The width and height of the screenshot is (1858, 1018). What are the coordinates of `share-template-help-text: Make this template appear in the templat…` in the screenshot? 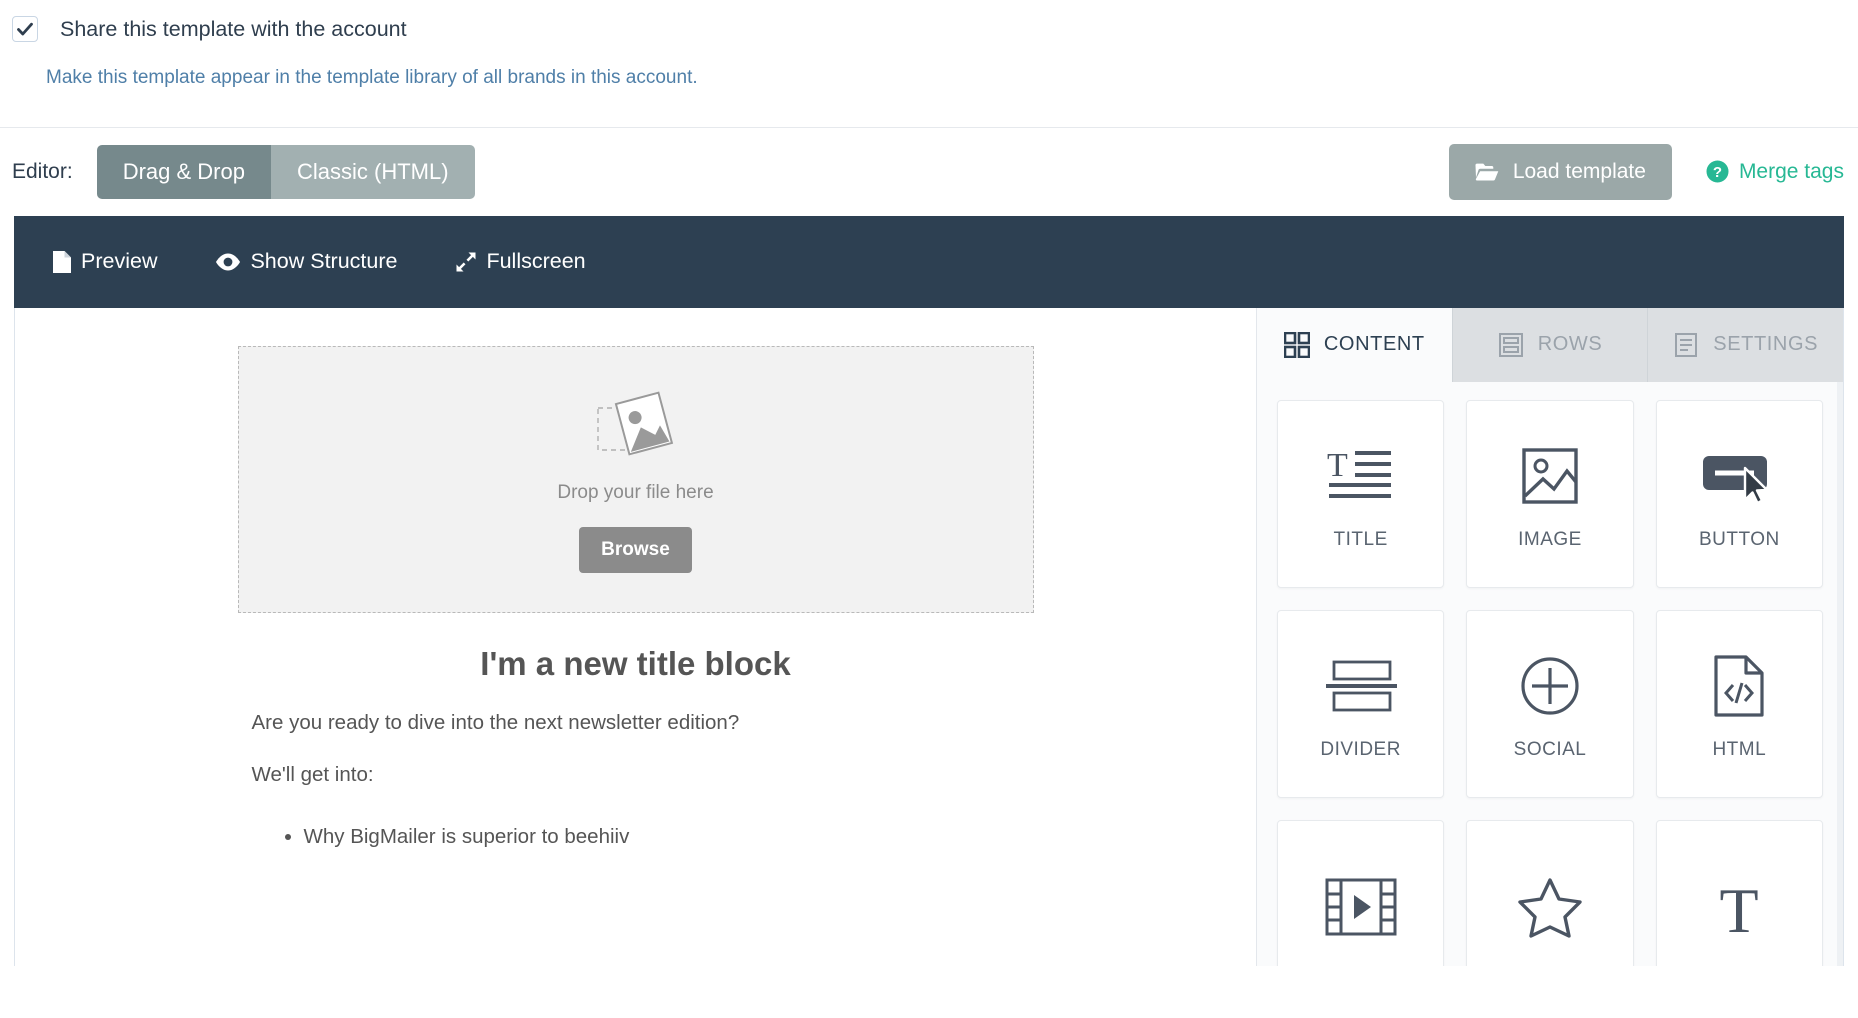 It's located at (372, 77).